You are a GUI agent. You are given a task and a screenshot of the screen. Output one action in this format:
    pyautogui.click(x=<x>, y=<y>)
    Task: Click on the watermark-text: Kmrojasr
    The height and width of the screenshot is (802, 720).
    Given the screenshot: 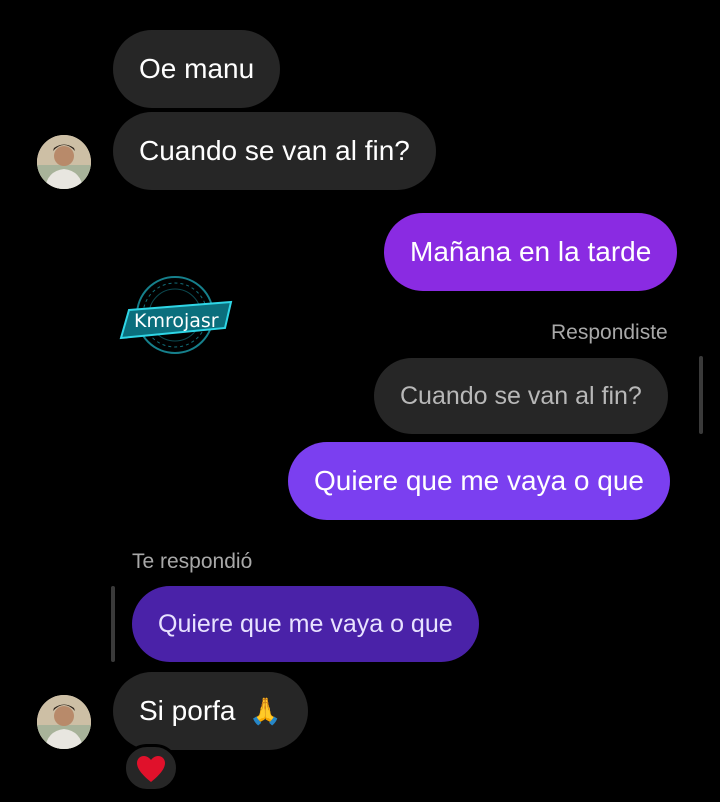 What is the action you would take?
    pyautogui.click(x=176, y=321)
    